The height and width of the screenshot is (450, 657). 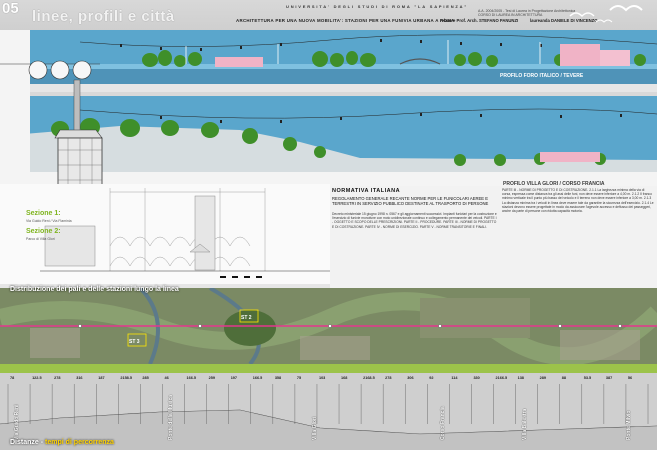 I want to click on footer-title: Distanze - tempi di percorrenza, so click(x=62, y=442).